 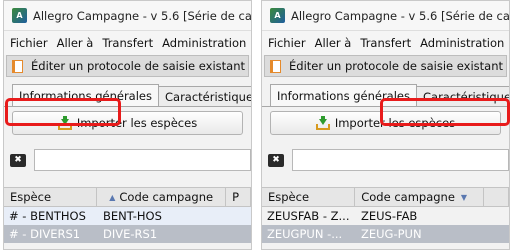 What do you see at coordinates (47, 216) in the screenshot?
I see `cell-espece: # - BENTHOS` at bounding box center [47, 216].